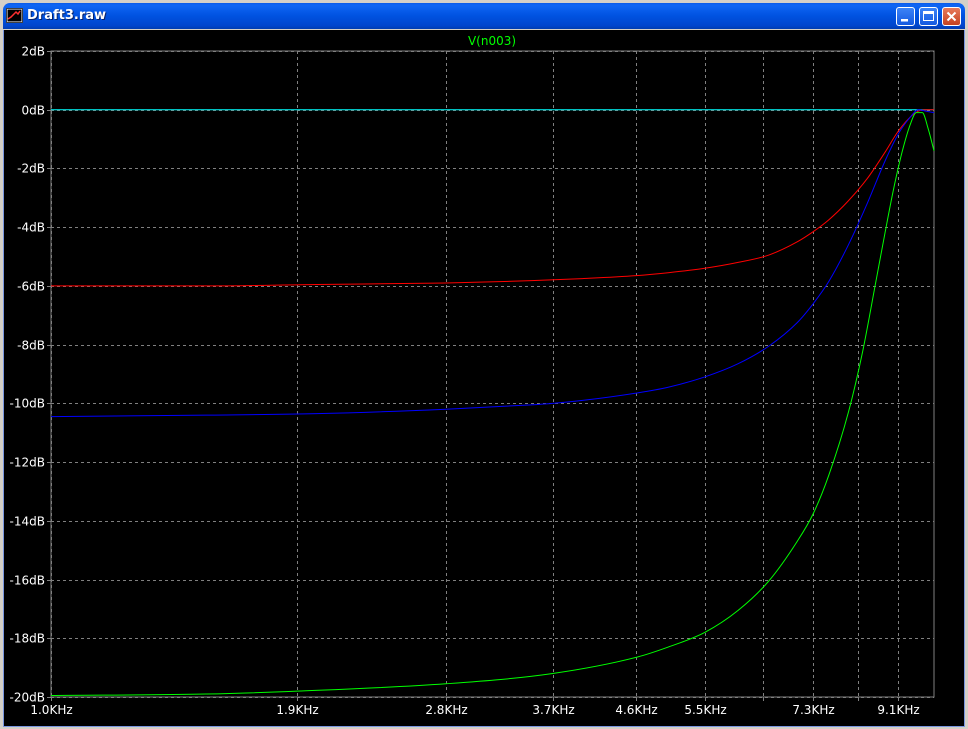 This screenshot has height=729, width=968. Describe the element at coordinates (27, 522) in the screenshot. I see `y-tick-label: -14dB` at that location.